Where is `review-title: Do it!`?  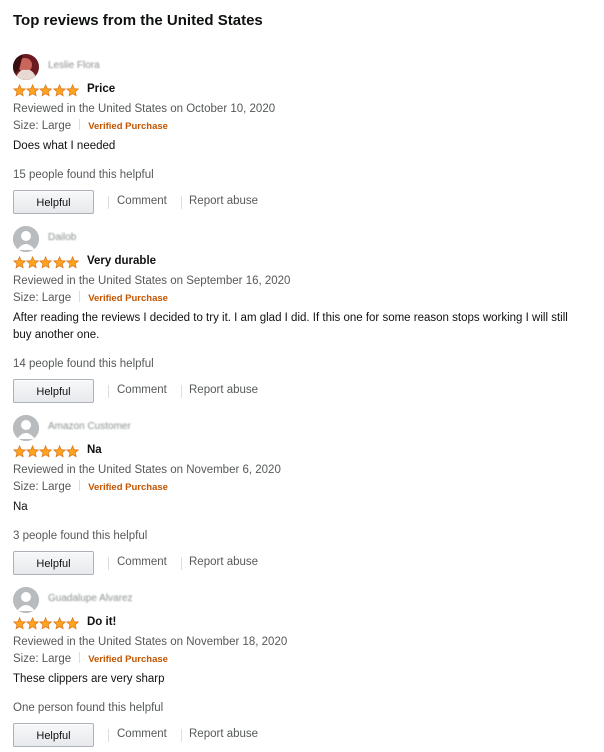 review-title: Do it! is located at coordinates (101, 622).